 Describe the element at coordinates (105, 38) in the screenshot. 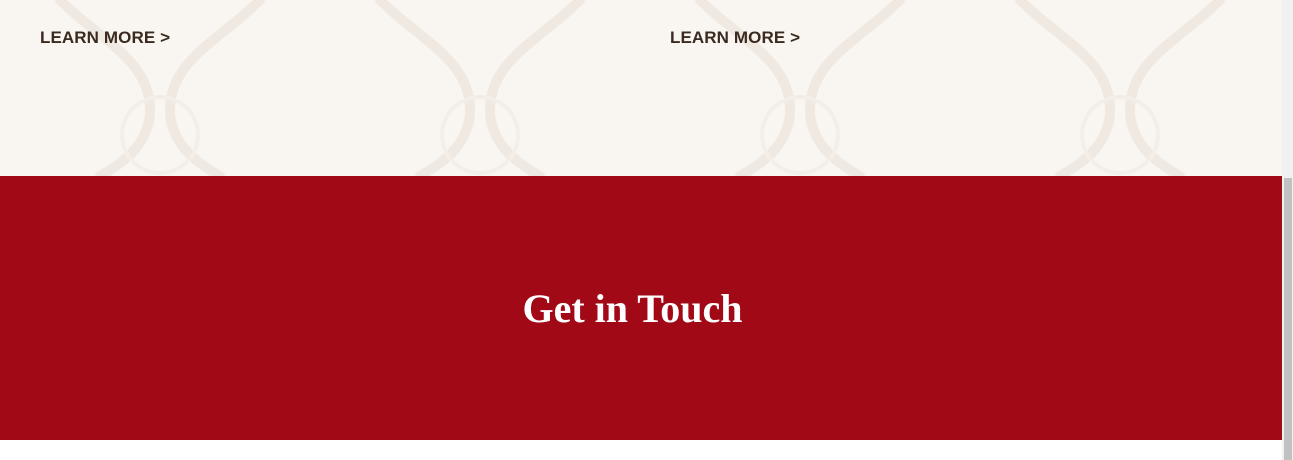

I see `learn-more-link-left: LEARN MORE >` at that location.